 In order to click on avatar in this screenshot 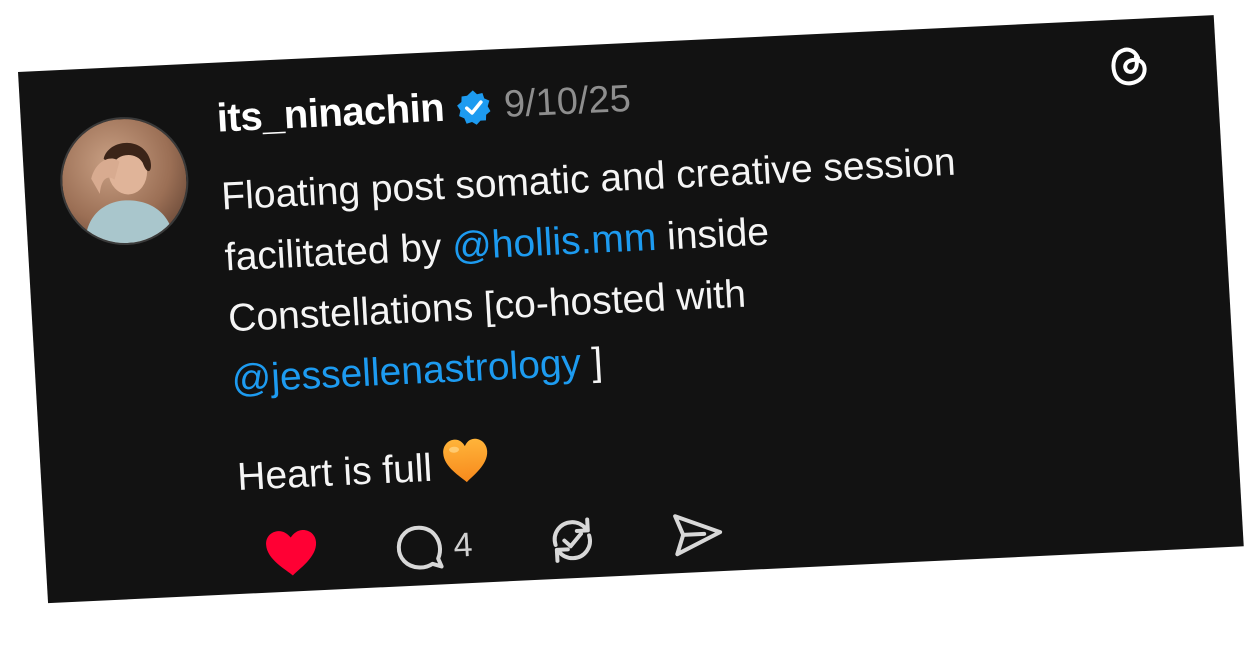, I will do `click(124, 181)`.